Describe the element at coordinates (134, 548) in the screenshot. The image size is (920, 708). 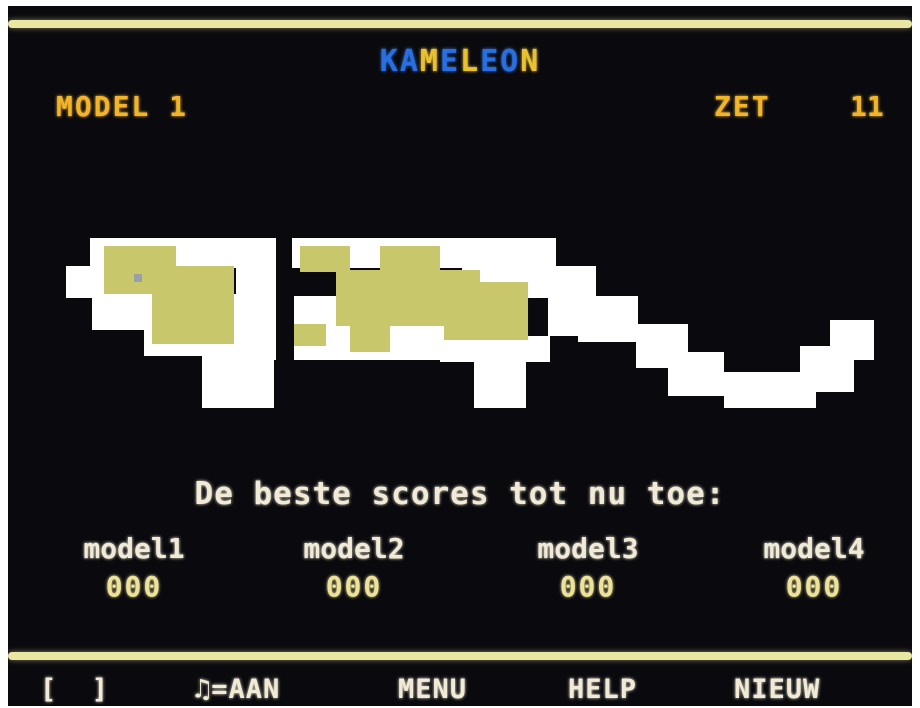
I see `score-model-1-name: model1` at that location.